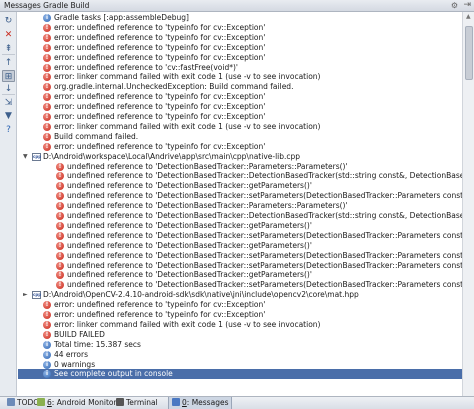 The width and height of the screenshot is (474, 409). Describe the element at coordinates (240, 137) in the screenshot. I see `message-row: ! Build command failed.` at that location.